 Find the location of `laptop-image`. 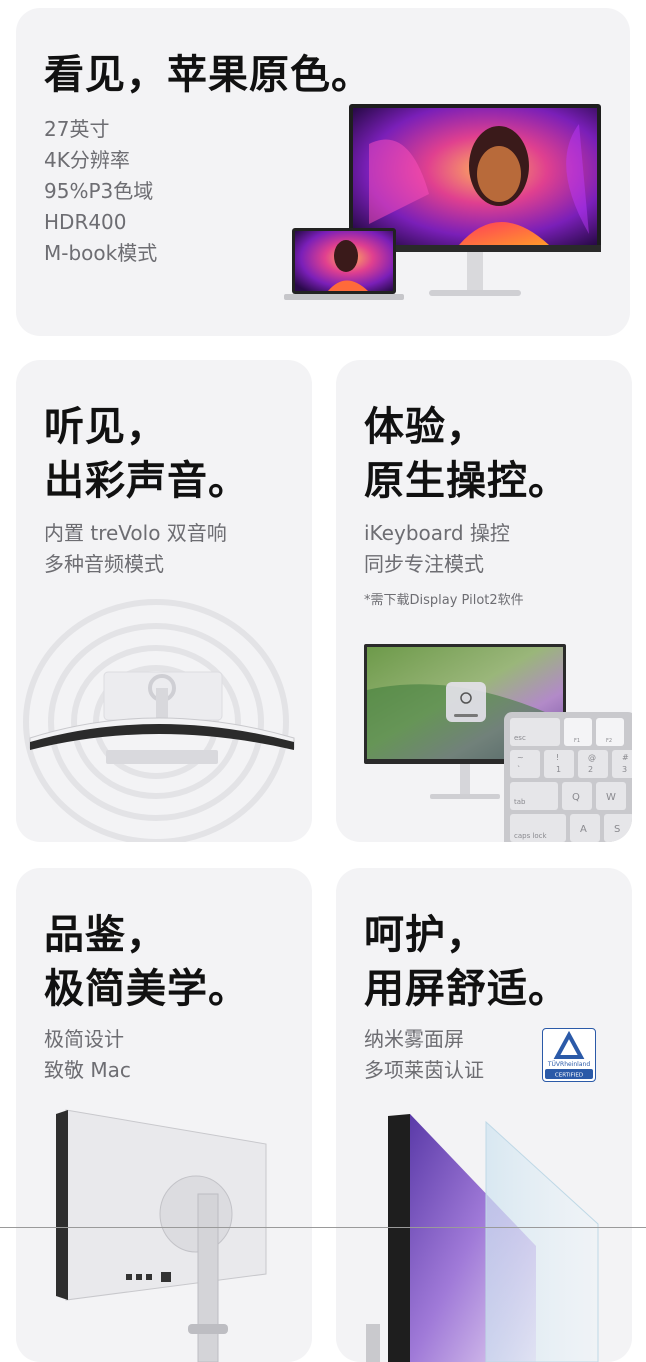

laptop-image is located at coordinates (344, 264).